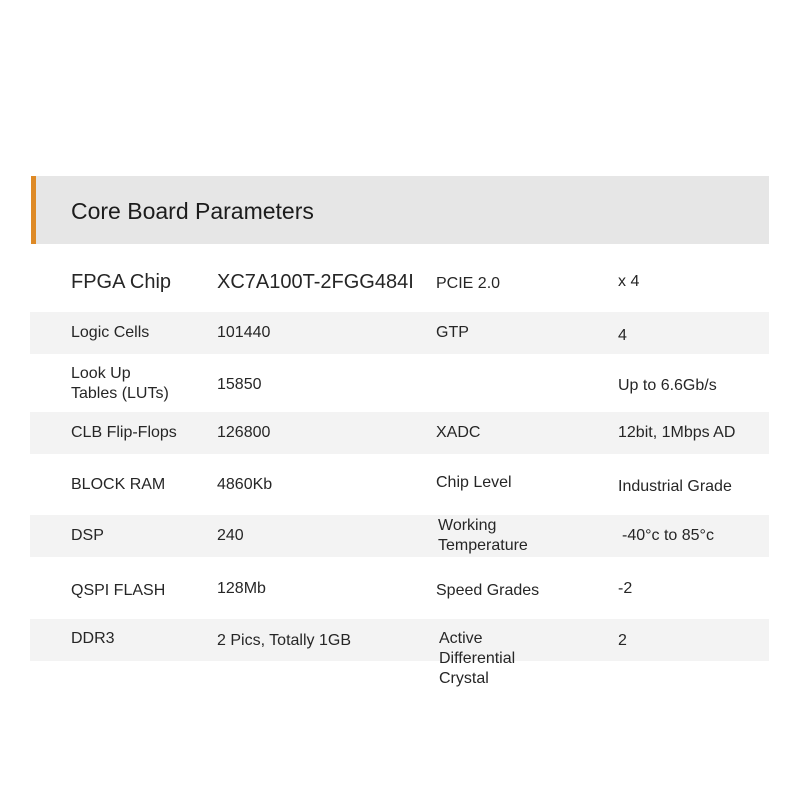 This screenshot has height=800, width=800. What do you see at coordinates (33, 210) in the screenshot?
I see `header-accent-bar` at bounding box center [33, 210].